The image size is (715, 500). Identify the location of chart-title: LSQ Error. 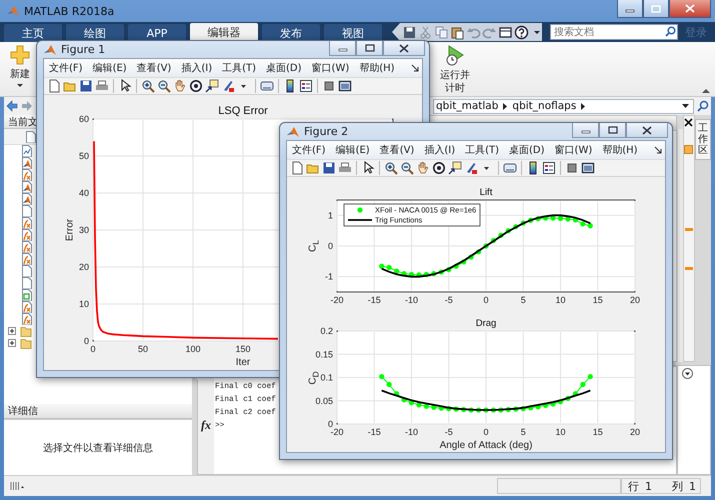
(243, 111).